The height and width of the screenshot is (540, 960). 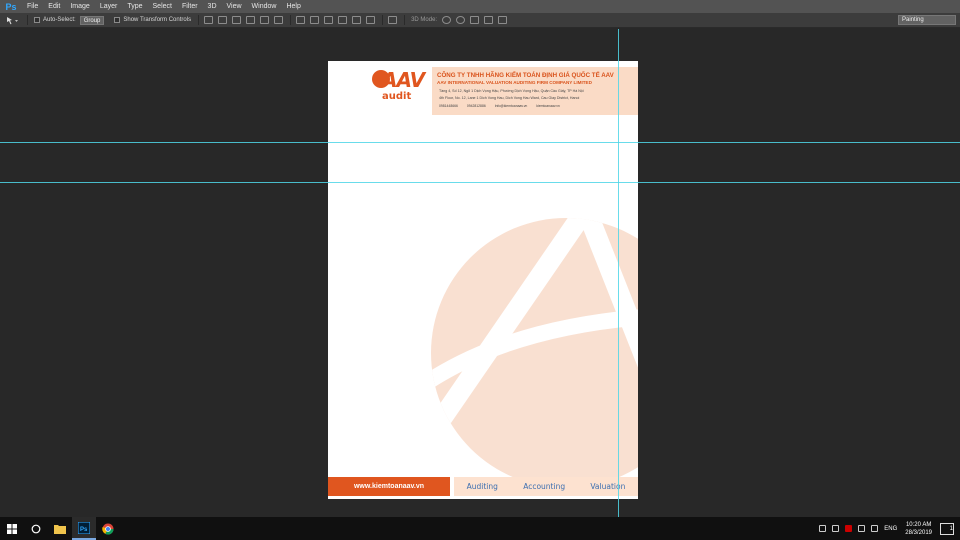 I want to click on show-transform-label: Show Transform Controls, so click(x=157, y=20).